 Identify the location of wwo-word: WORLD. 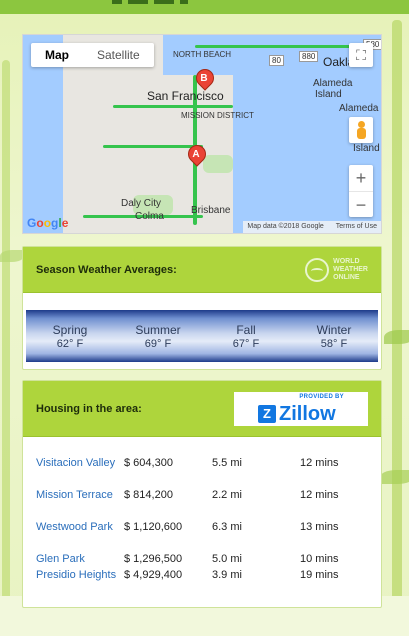
(346, 261).